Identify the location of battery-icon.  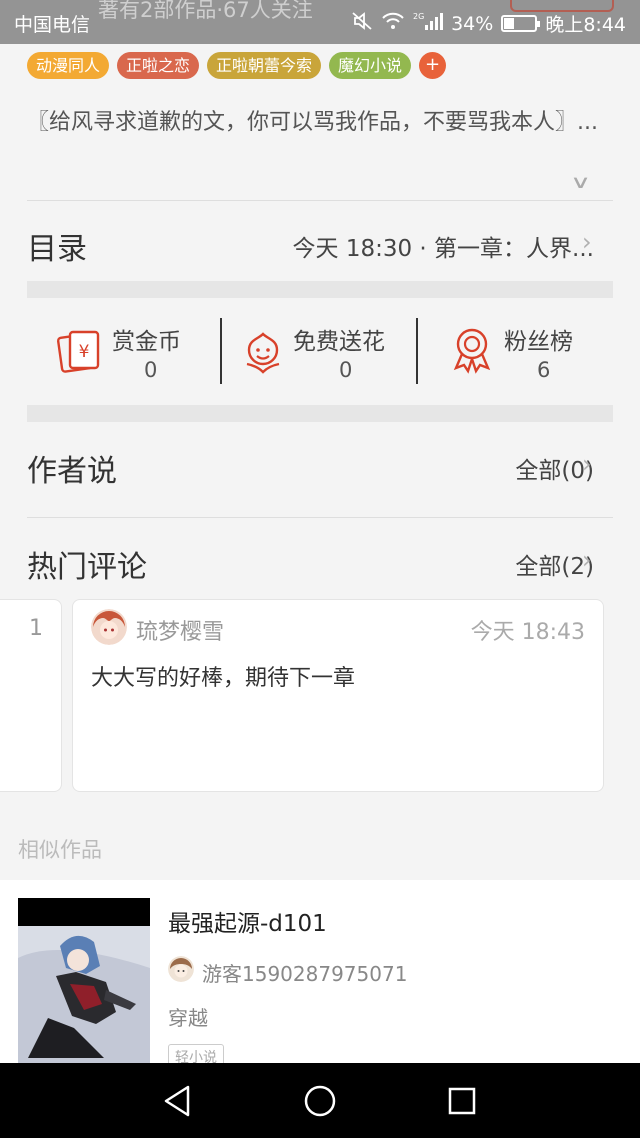
(521, 23).